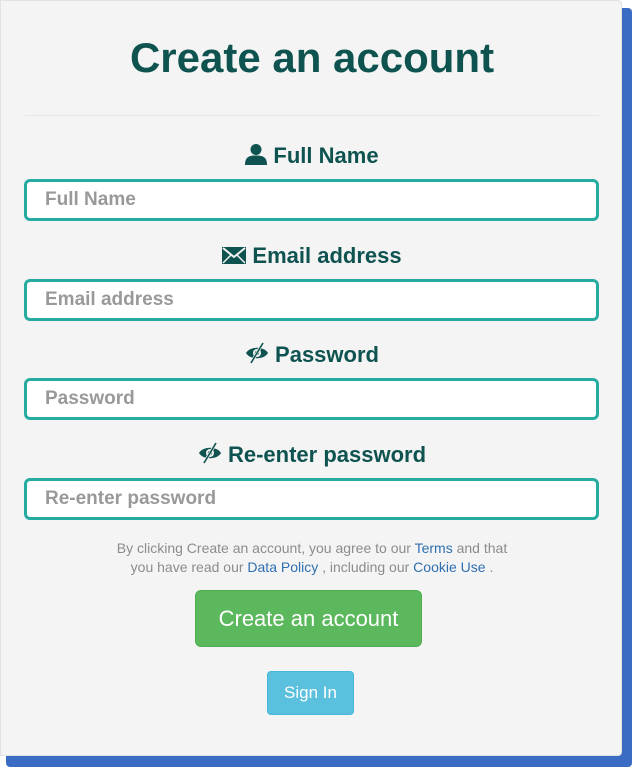 This screenshot has height=769, width=632. What do you see at coordinates (434, 548) in the screenshot?
I see `terms-link: Terms` at bounding box center [434, 548].